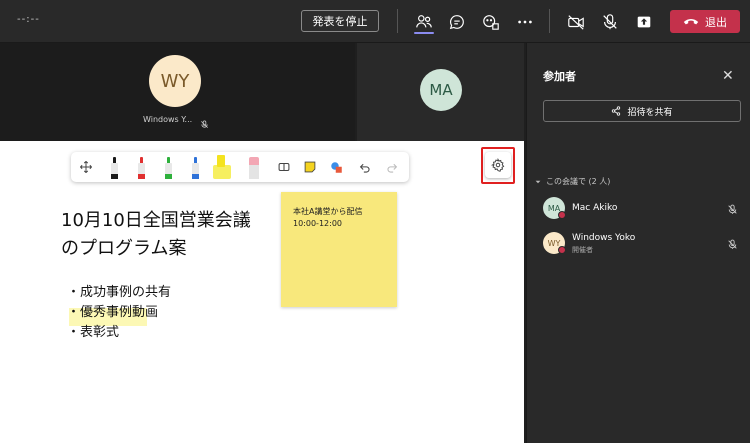 The height and width of the screenshot is (443, 750). I want to click on list-item: ・成功事例の共有, so click(119, 292).